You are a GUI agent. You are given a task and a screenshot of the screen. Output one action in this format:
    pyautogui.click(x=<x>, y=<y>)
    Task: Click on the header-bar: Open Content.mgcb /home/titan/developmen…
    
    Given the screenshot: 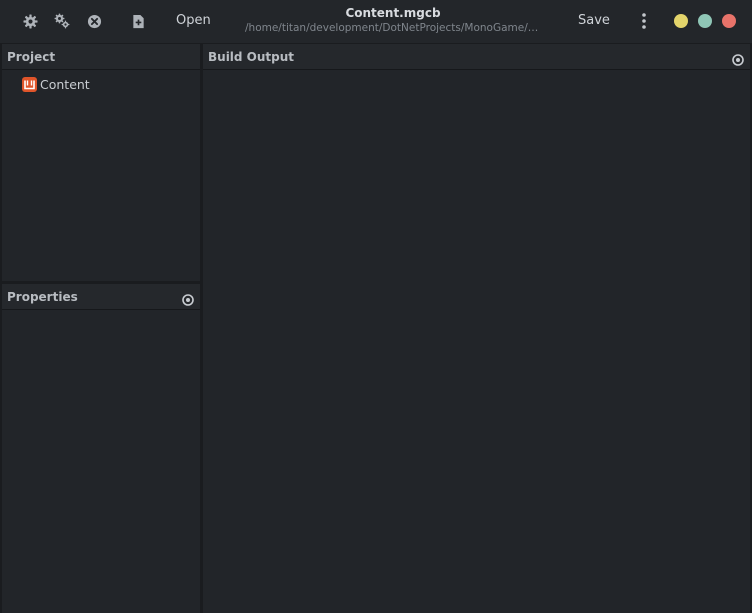 What is the action you would take?
    pyautogui.click(x=376, y=21)
    